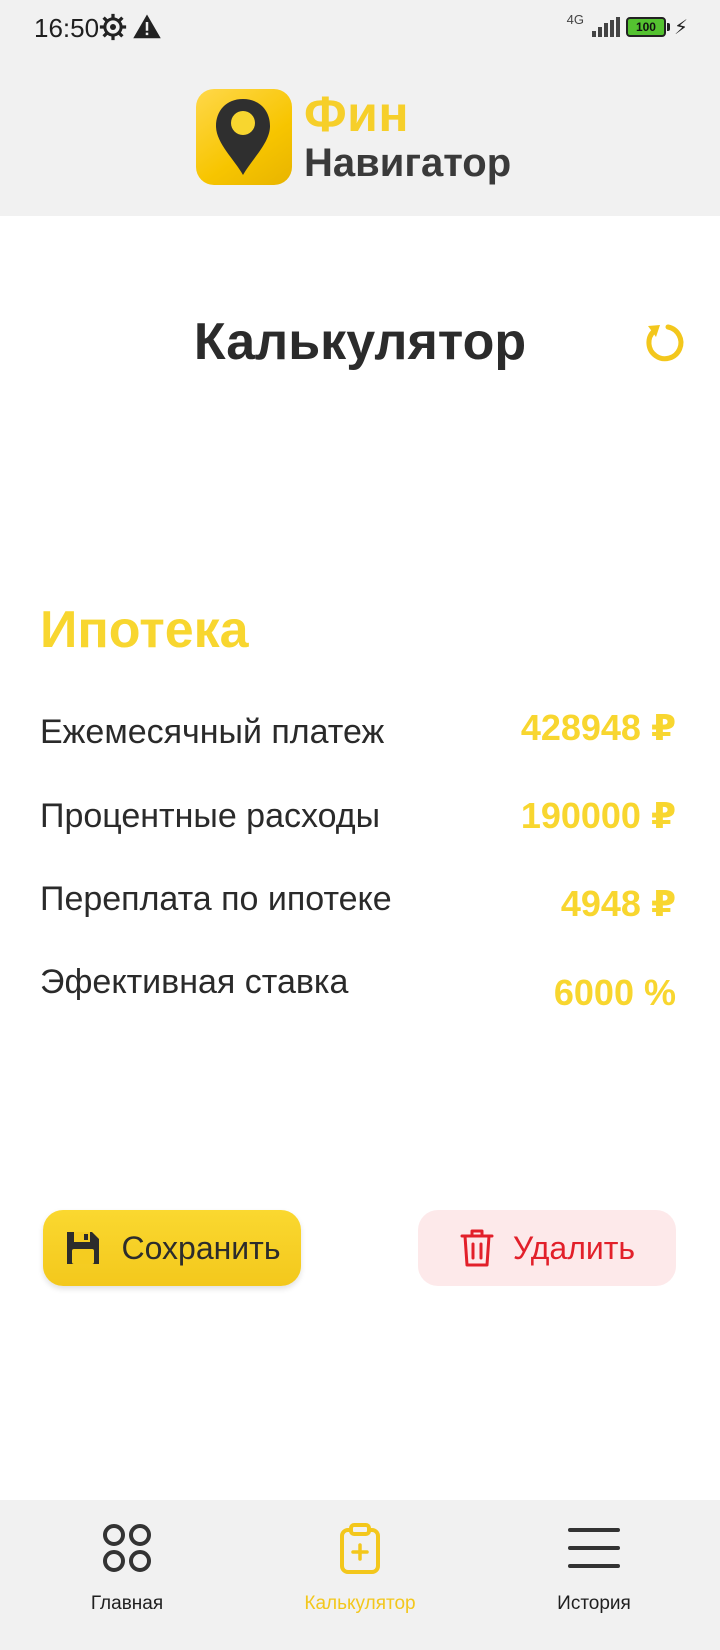 The height and width of the screenshot is (1650, 720). Describe the element at coordinates (477, 1248) in the screenshot. I see `trash-icon` at that location.